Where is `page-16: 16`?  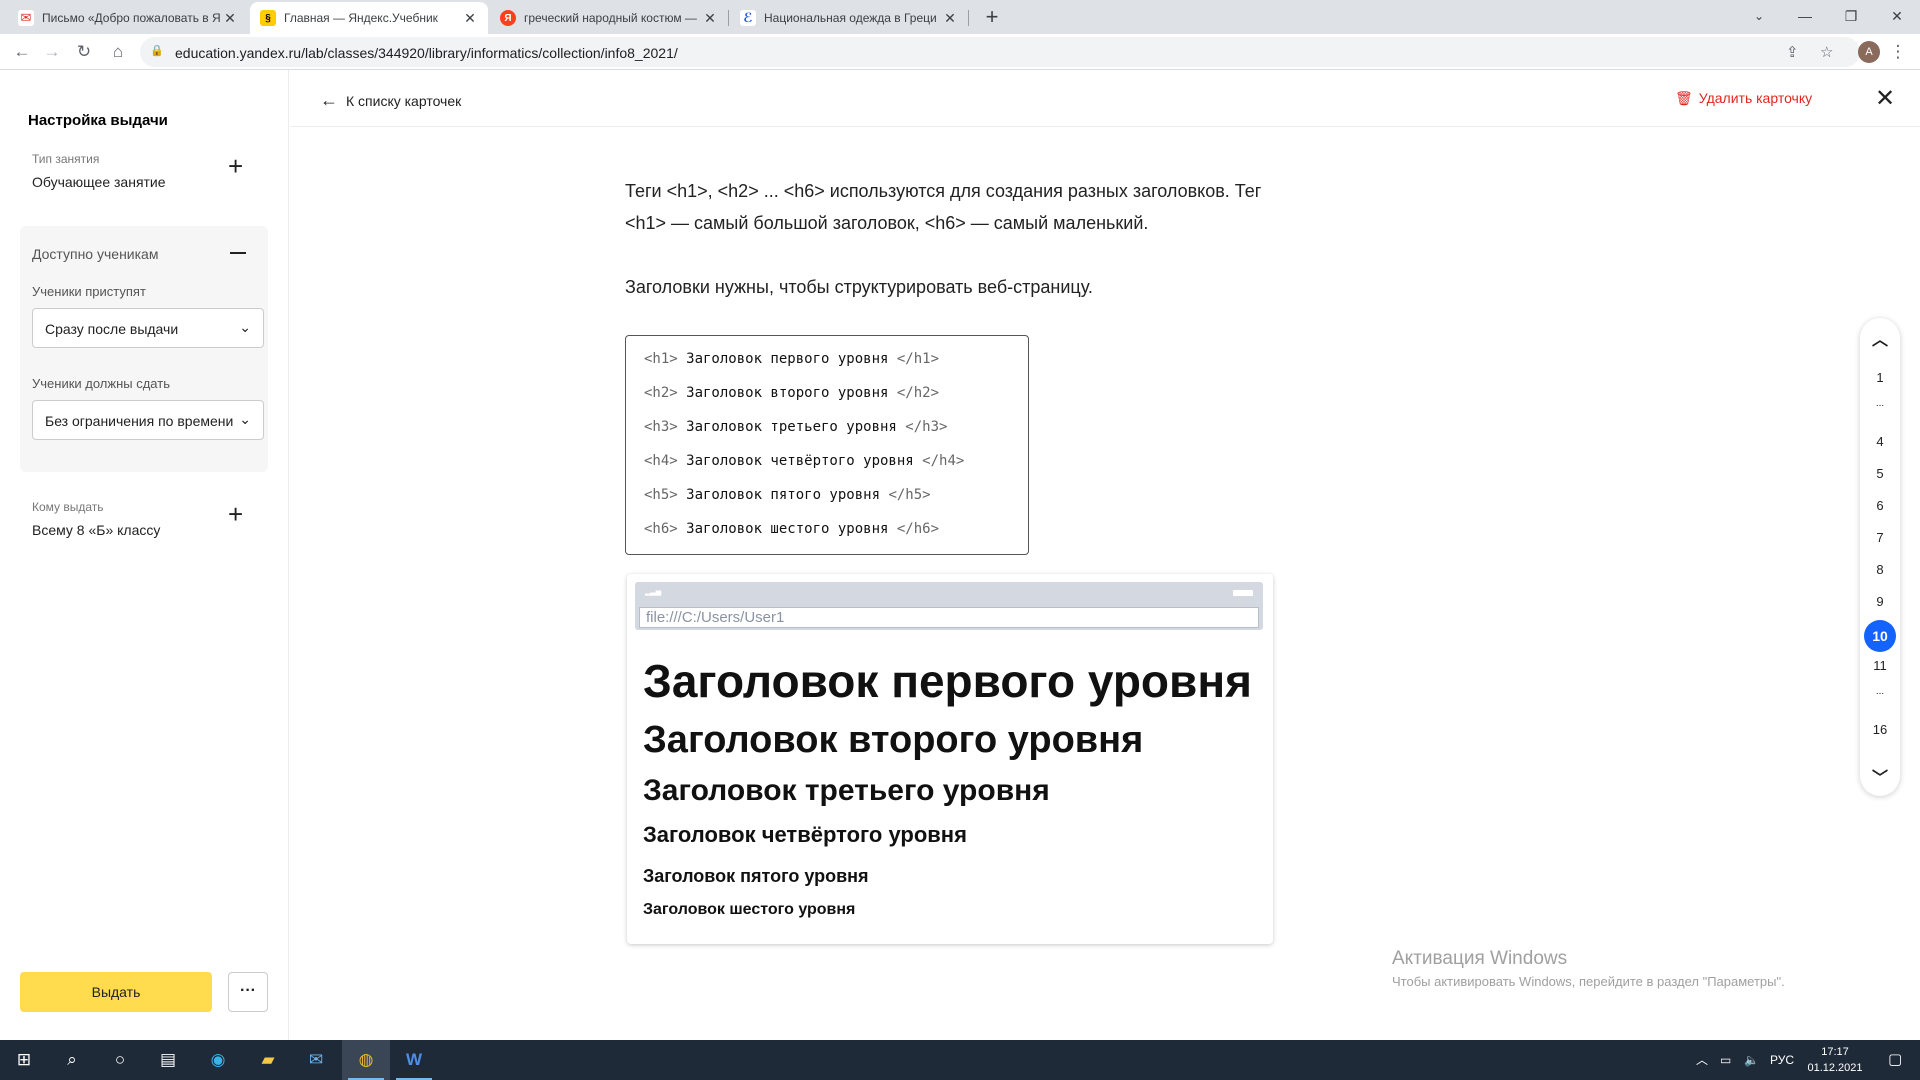 page-16: 16 is located at coordinates (1880, 729).